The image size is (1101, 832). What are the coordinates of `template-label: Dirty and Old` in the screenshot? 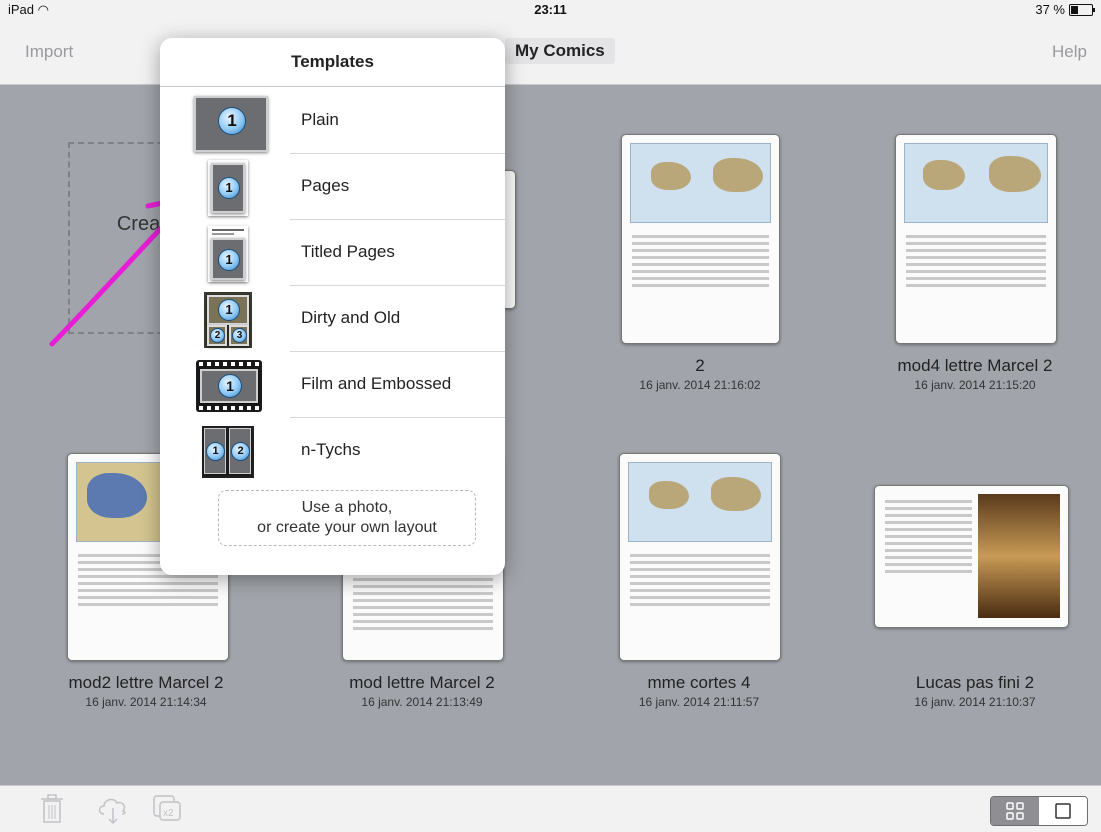 It's located at (351, 317).